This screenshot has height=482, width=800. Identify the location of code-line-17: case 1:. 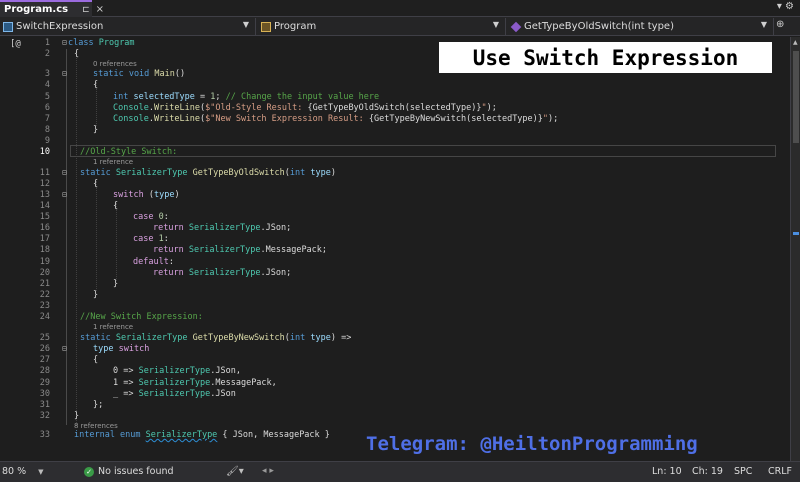
(151, 239).